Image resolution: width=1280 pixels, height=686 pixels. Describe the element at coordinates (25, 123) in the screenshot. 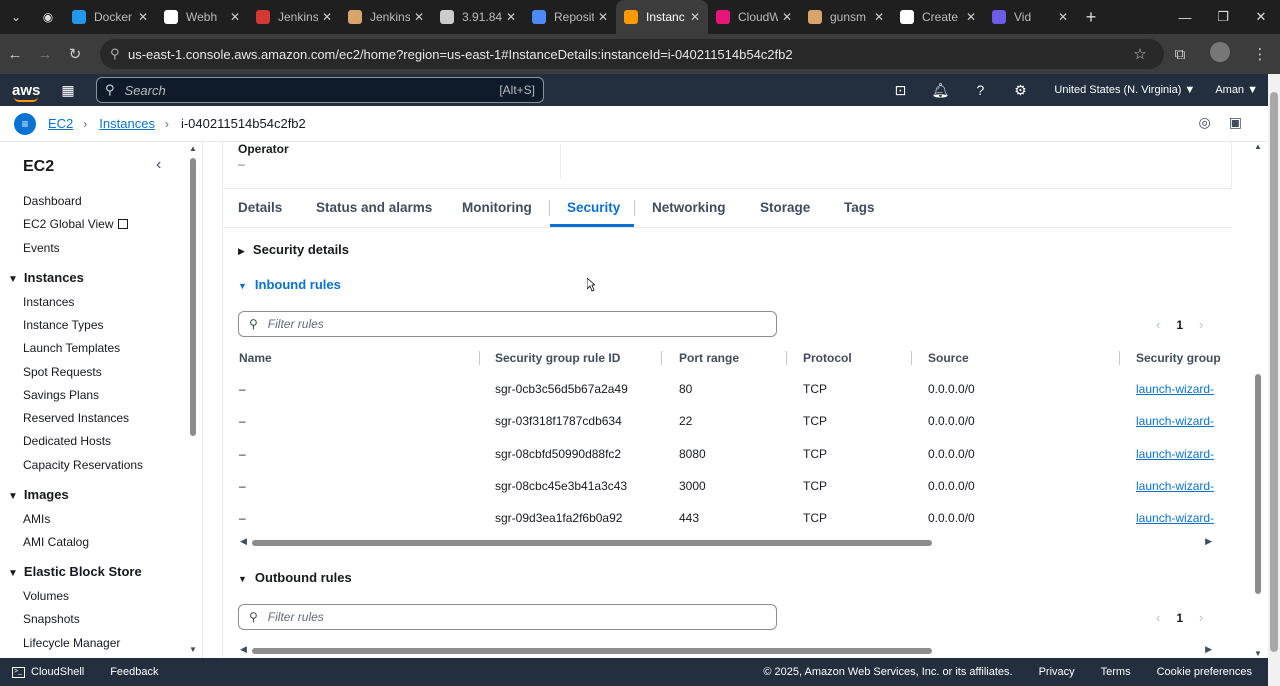

I see `hamburger-menu-icon: ≡` at that location.